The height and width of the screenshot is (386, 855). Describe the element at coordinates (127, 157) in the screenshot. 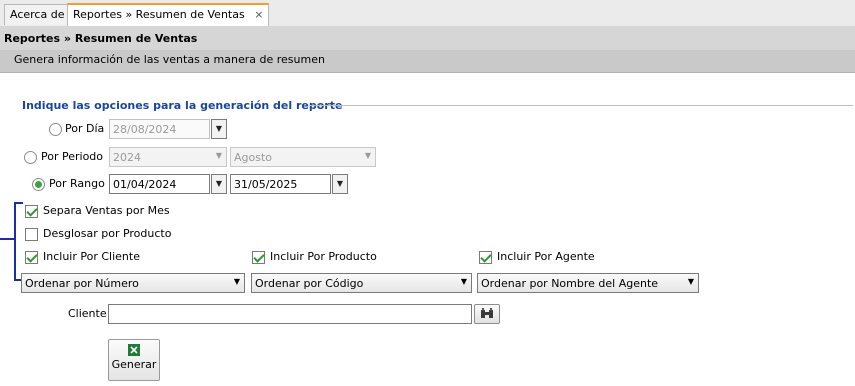

I see `year-value: 2024` at that location.